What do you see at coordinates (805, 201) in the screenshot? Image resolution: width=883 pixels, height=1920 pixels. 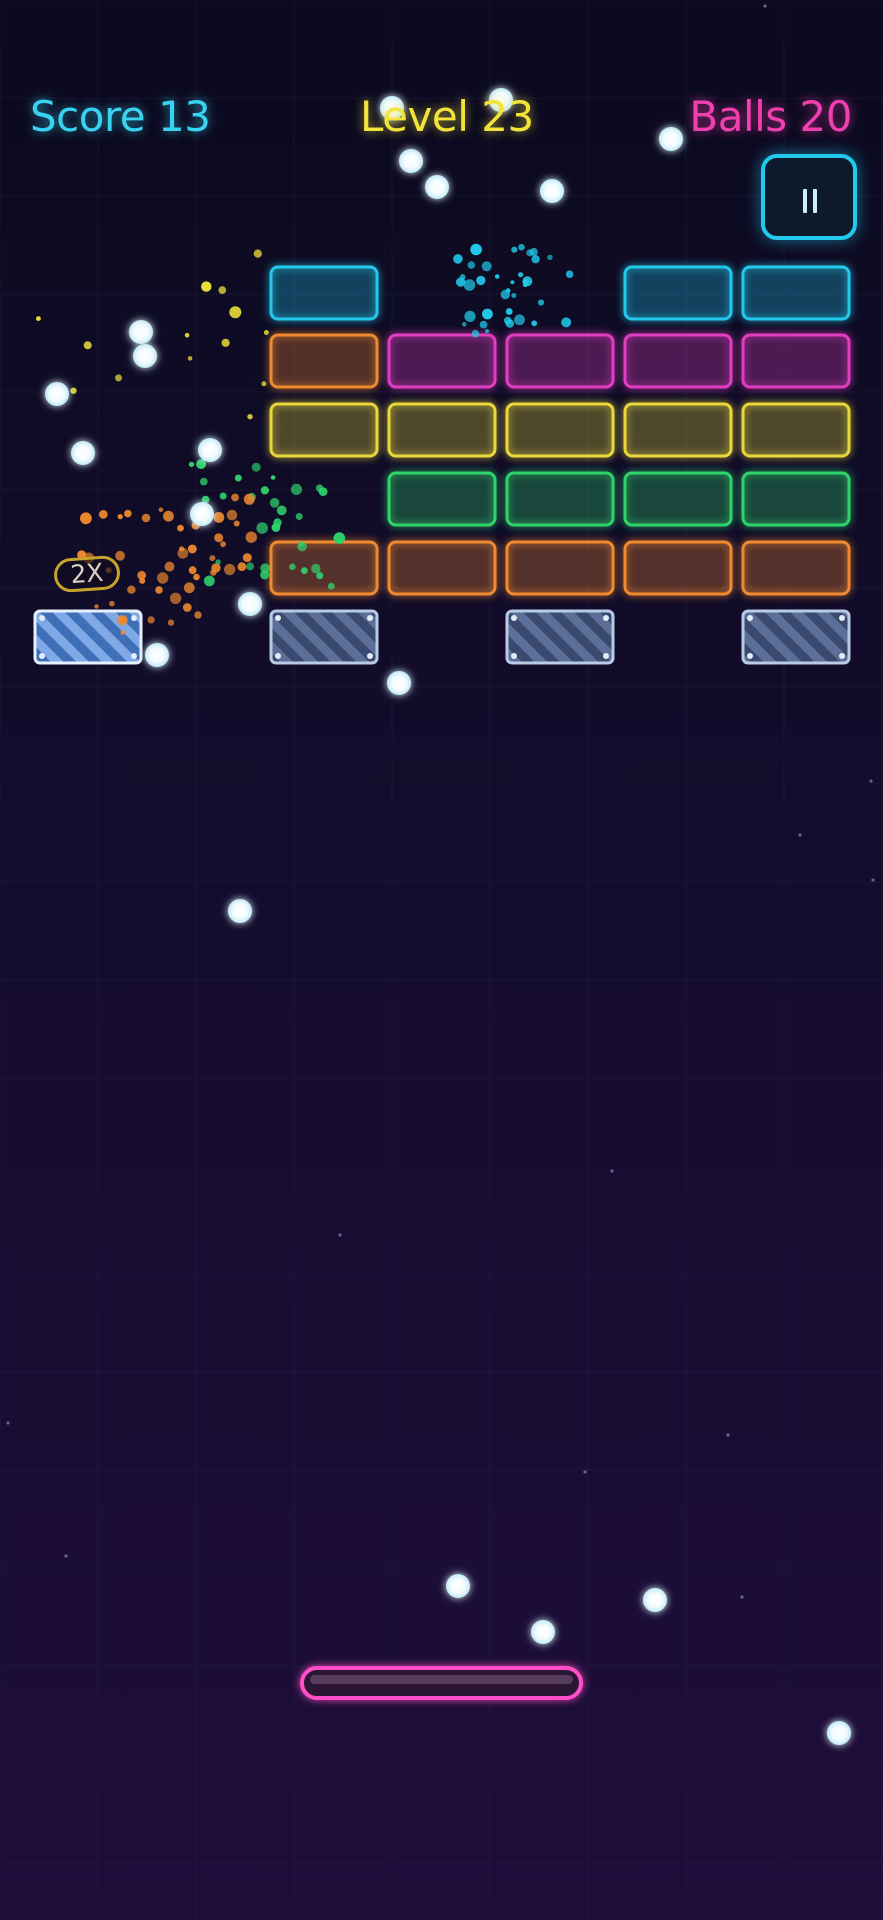 I see `pause-icon` at bounding box center [805, 201].